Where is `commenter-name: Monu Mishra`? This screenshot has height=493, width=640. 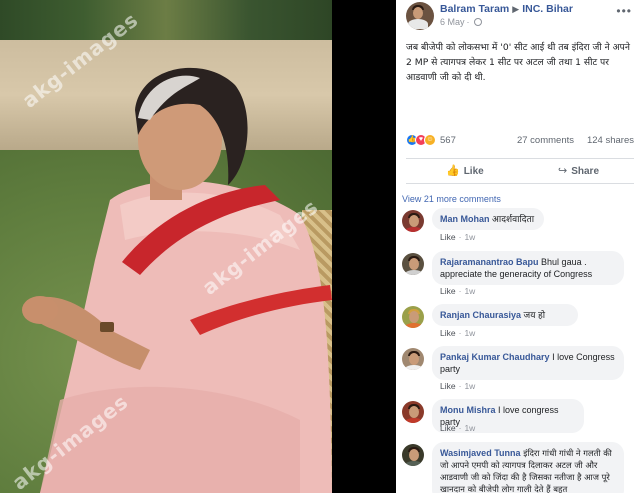
commenter-name: Monu Mishra is located at coordinates (468, 410).